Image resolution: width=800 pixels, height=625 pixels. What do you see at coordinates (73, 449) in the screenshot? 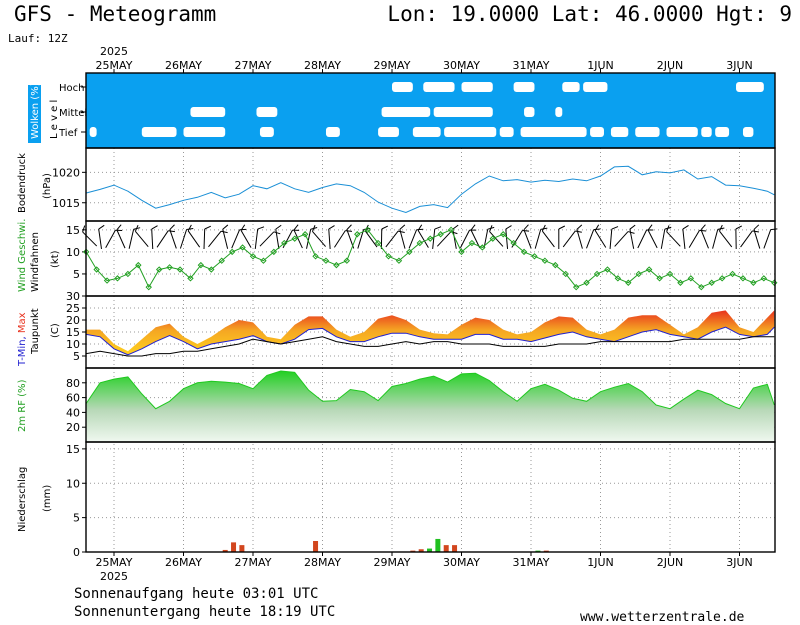
I see `precipitation-tick-label: 15` at bounding box center [73, 449].